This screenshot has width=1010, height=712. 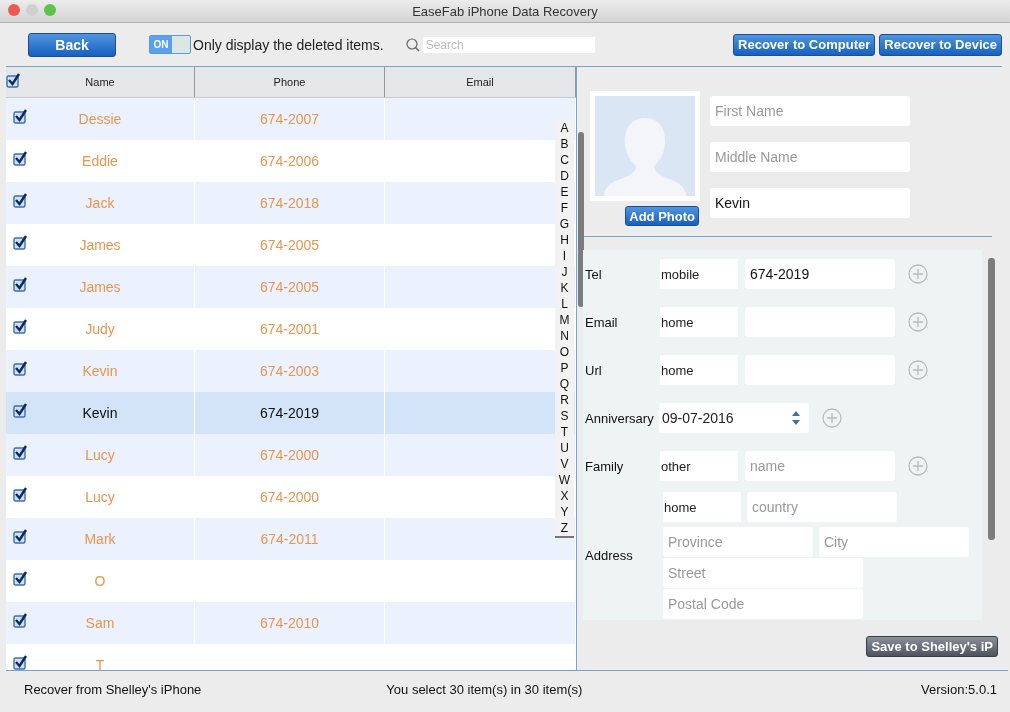 What do you see at coordinates (412, 44) in the screenshot?
I see `search-icon` at bounding box center [412, 44].